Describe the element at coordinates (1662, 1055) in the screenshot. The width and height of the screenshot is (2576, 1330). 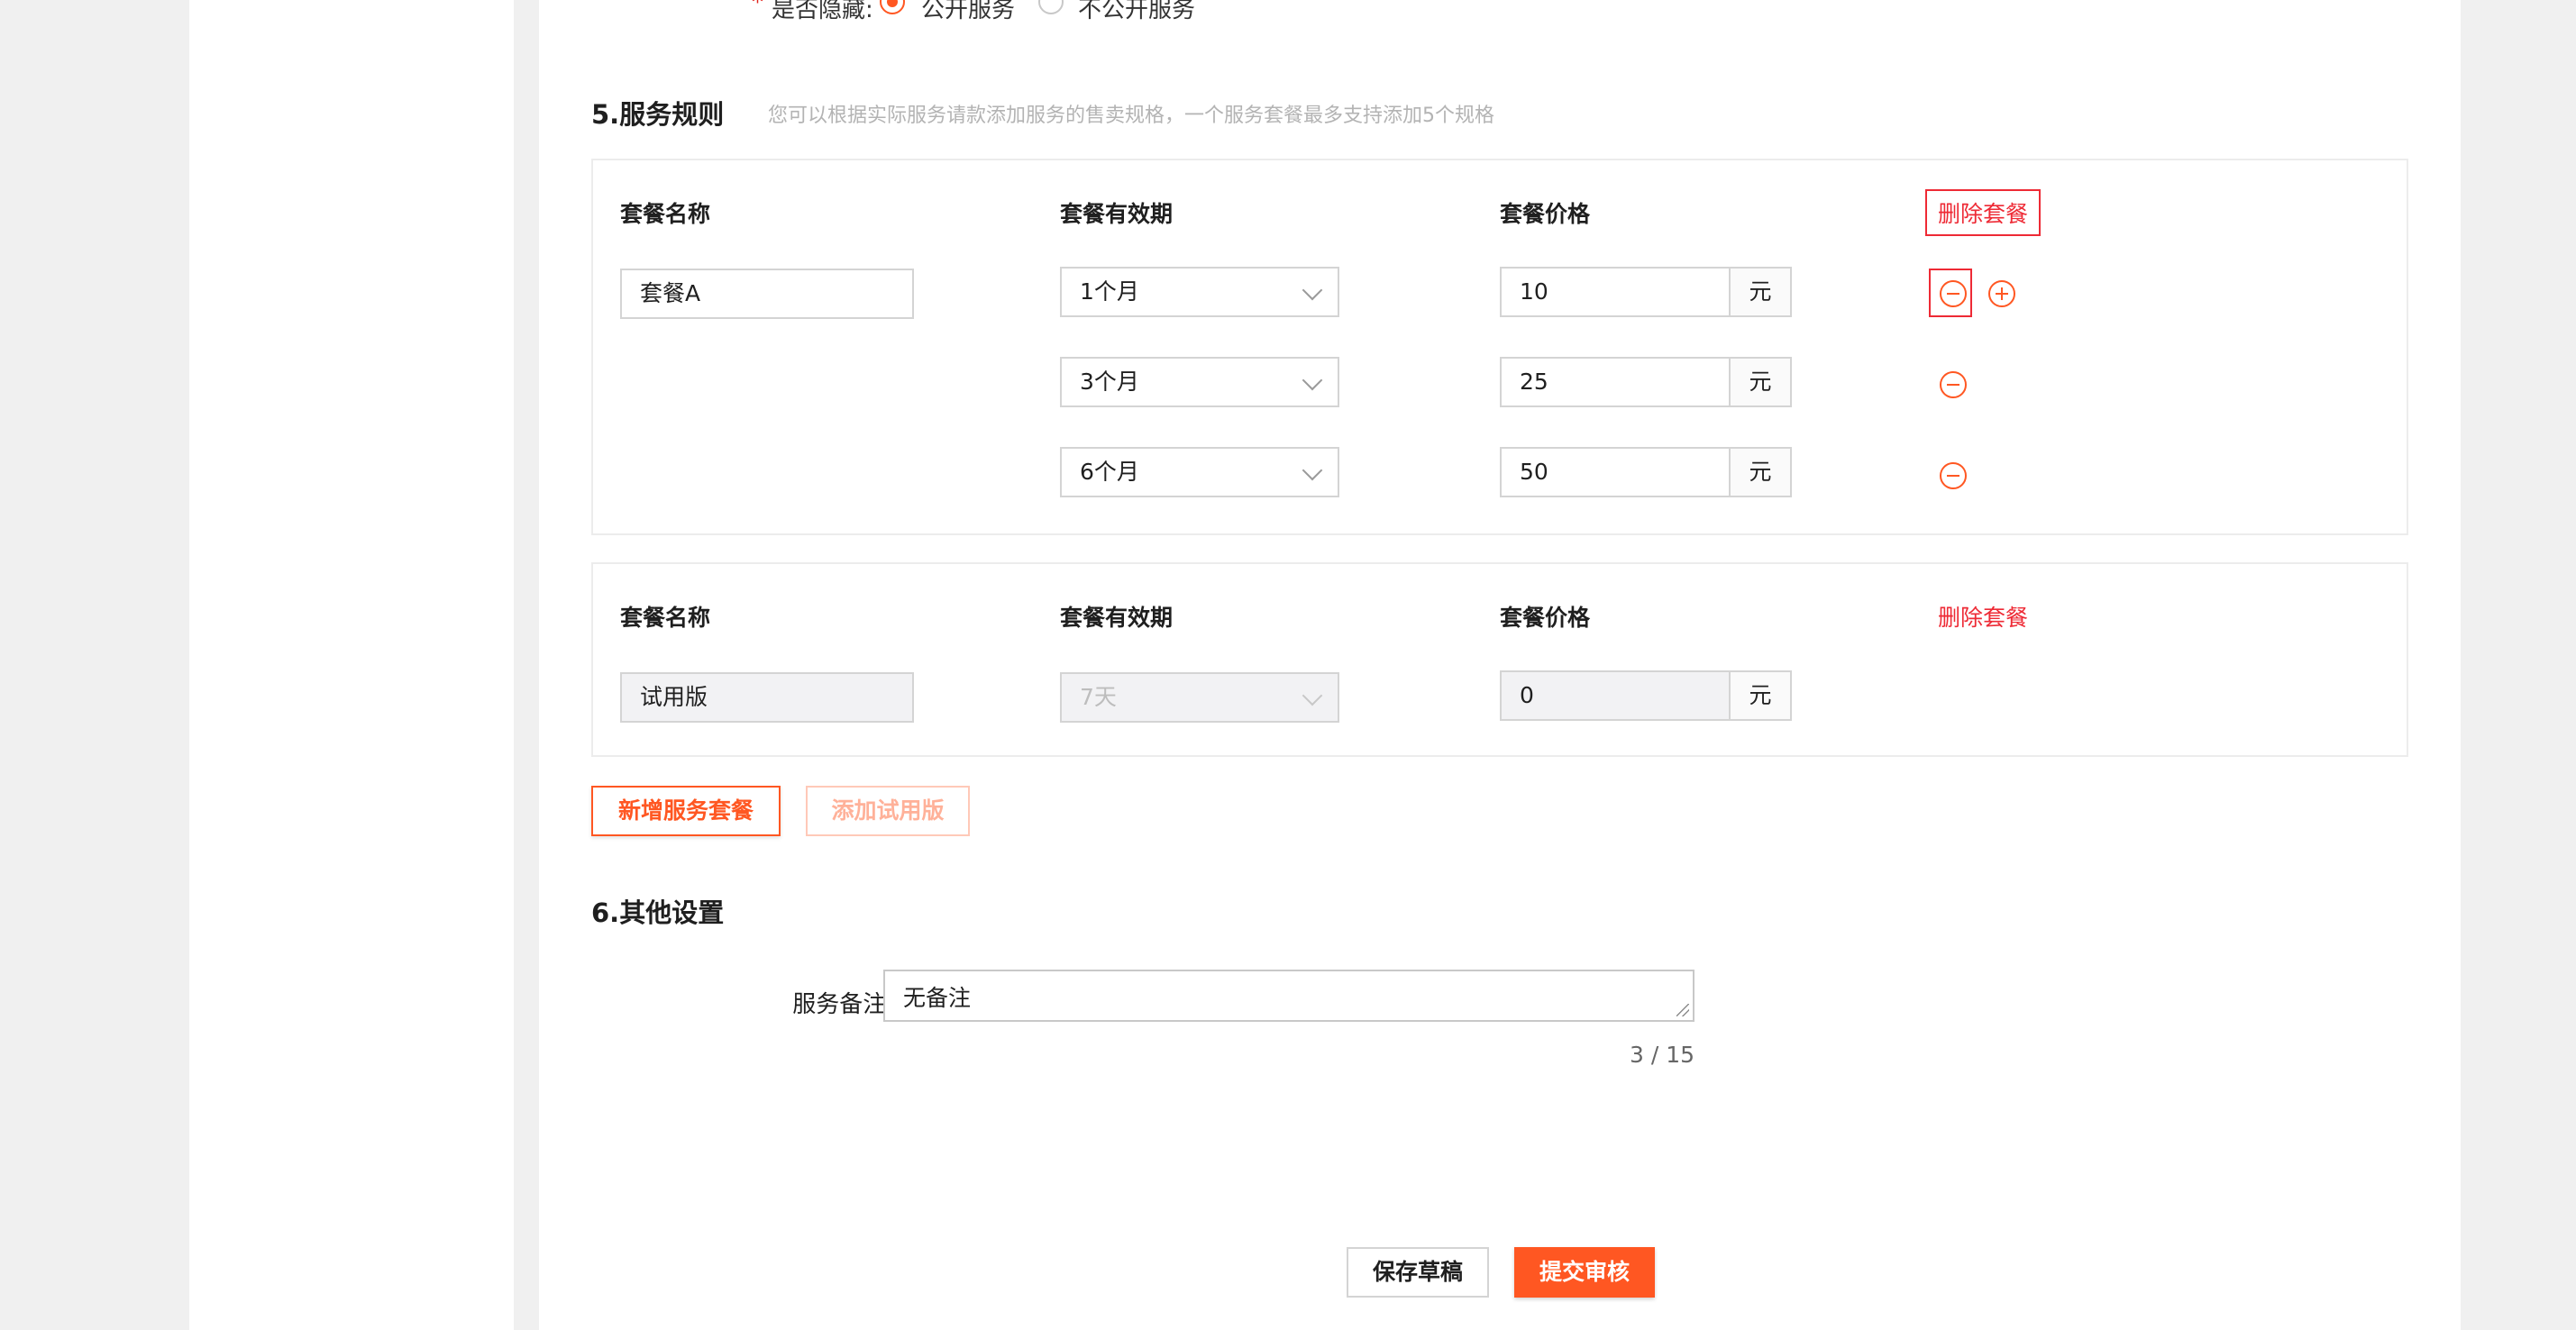
I see `char-counter: 3 / 15` at that location.